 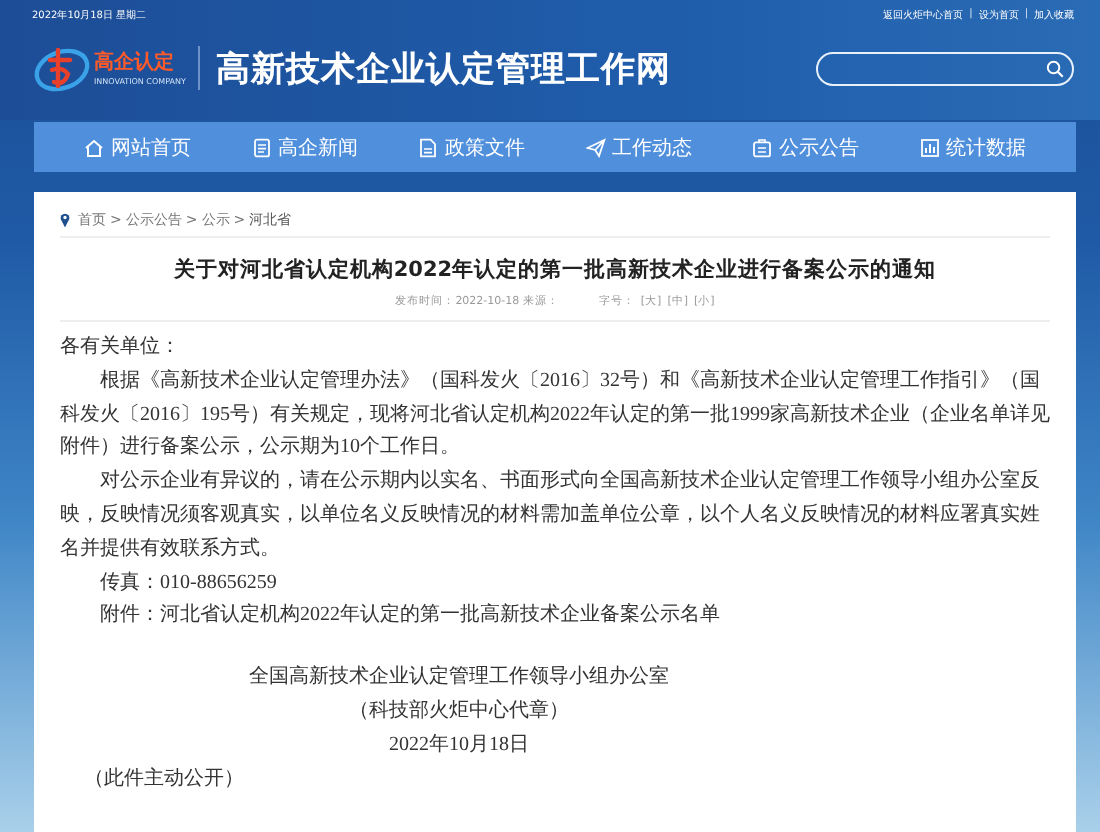 What do you see at coordinates (805, 147) in the screenshot?
I see `nav-link: 公示公告` at bounding box center [805, 147].